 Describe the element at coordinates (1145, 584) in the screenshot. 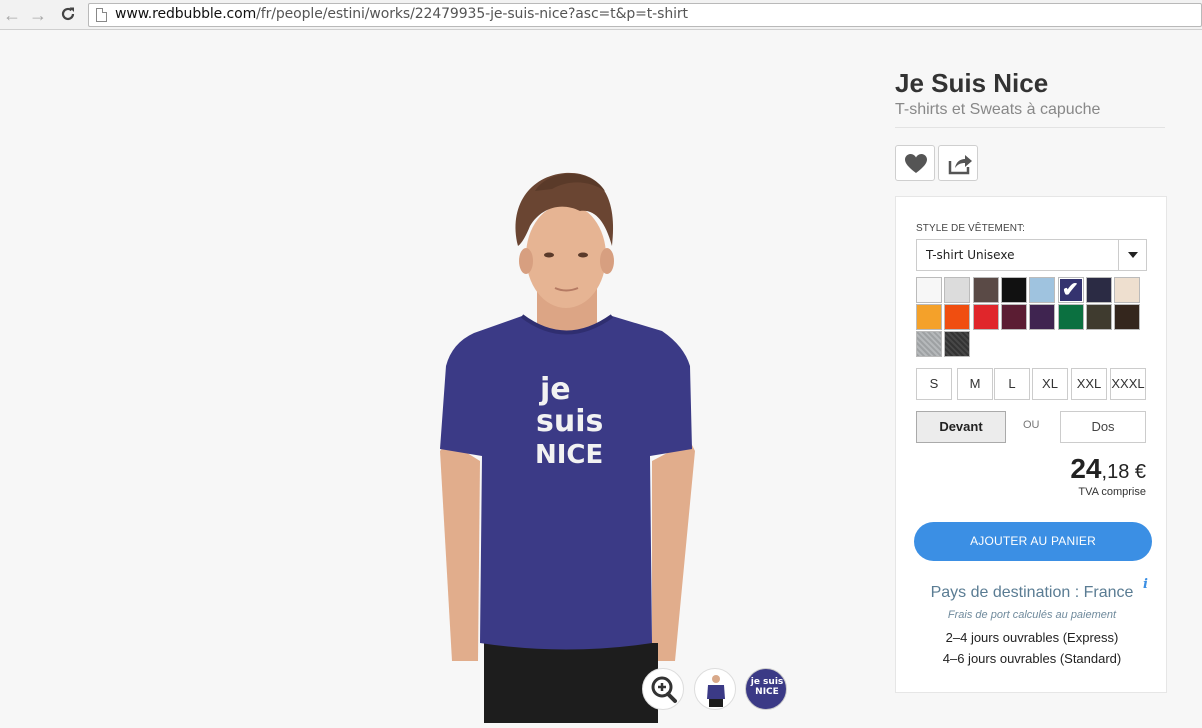

I see `info-icon: i` at that location.